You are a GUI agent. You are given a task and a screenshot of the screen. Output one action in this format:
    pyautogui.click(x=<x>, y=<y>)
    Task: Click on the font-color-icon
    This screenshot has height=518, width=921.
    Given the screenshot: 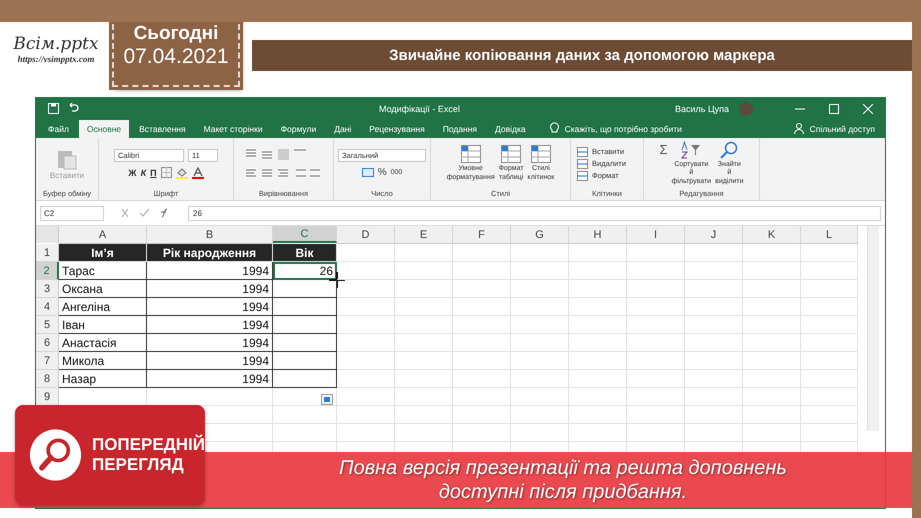 What is the action you would take?
    pyautogui.click(x=198, y=172)
    